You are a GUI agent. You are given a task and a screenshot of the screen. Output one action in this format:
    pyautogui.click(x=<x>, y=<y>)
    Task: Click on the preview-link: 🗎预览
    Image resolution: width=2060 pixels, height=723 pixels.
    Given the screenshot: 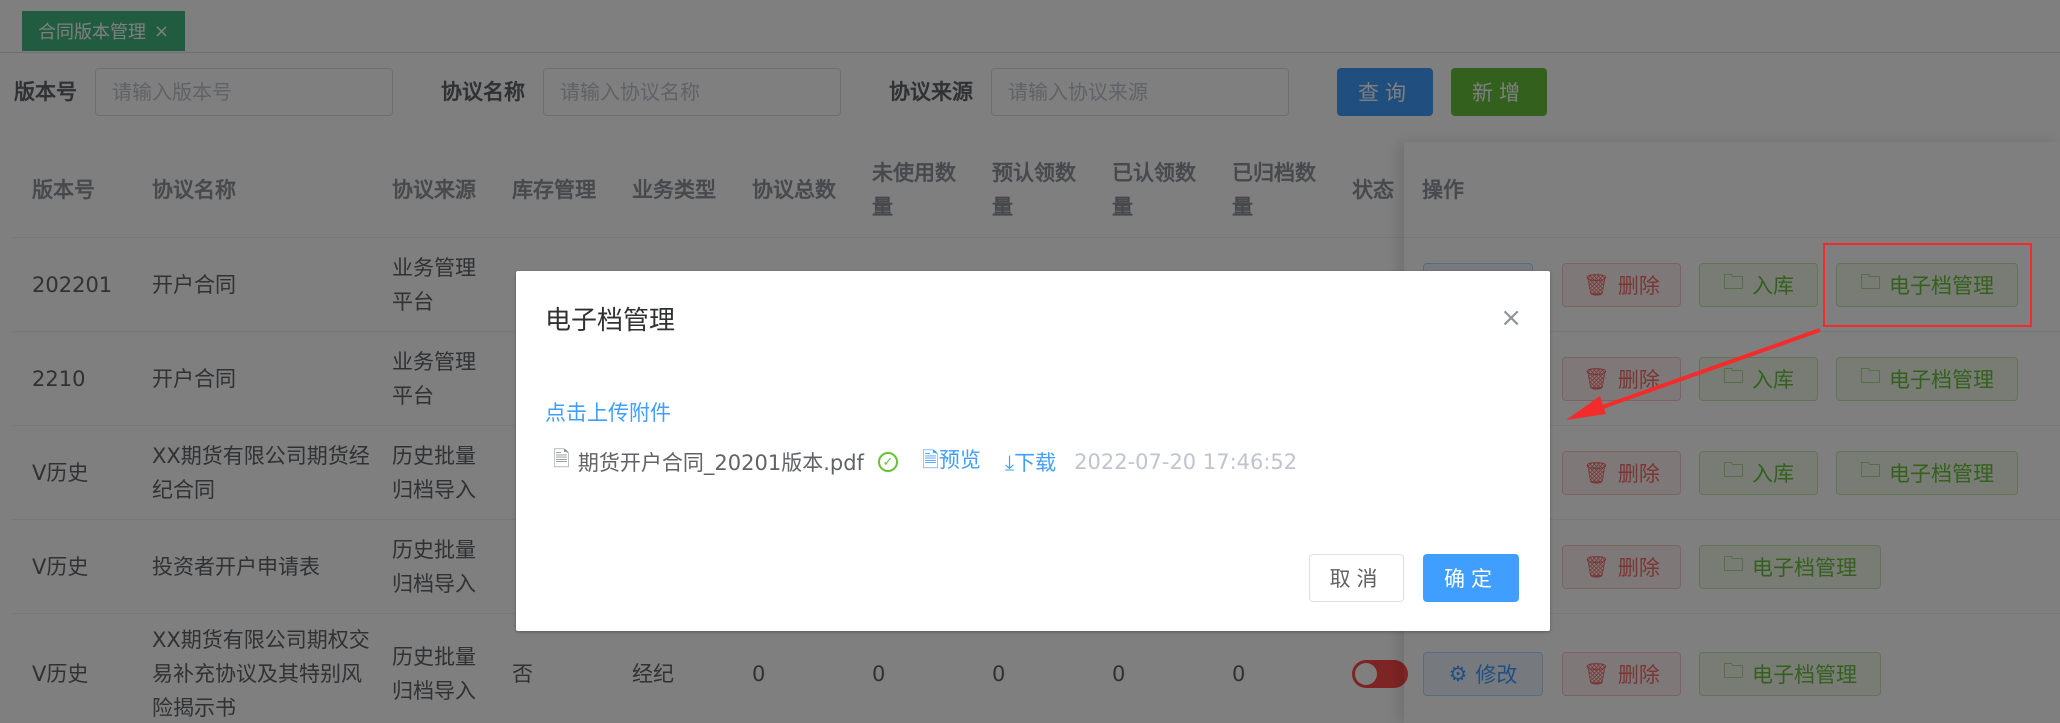 What is the action you would take?
    pyautogui.click(x=951, y=462)
    